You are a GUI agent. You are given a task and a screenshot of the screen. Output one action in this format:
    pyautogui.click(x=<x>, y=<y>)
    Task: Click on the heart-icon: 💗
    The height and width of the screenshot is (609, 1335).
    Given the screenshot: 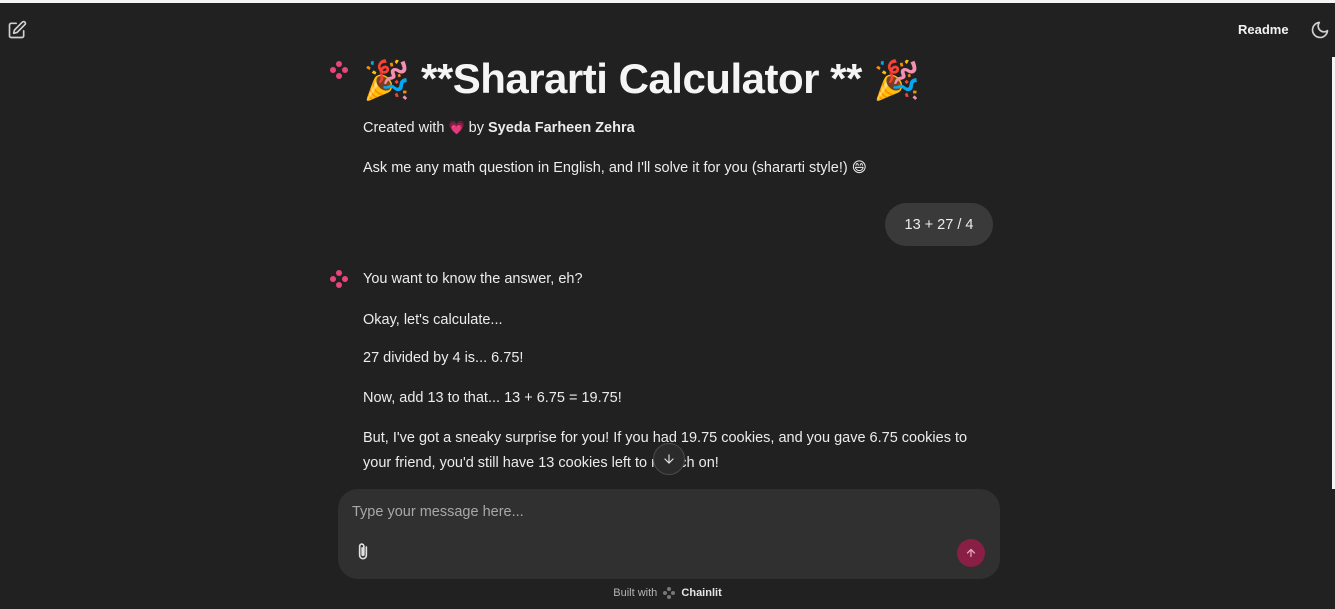 What is the action you would take?
    pyautogui.click(x=456, y=127)
    